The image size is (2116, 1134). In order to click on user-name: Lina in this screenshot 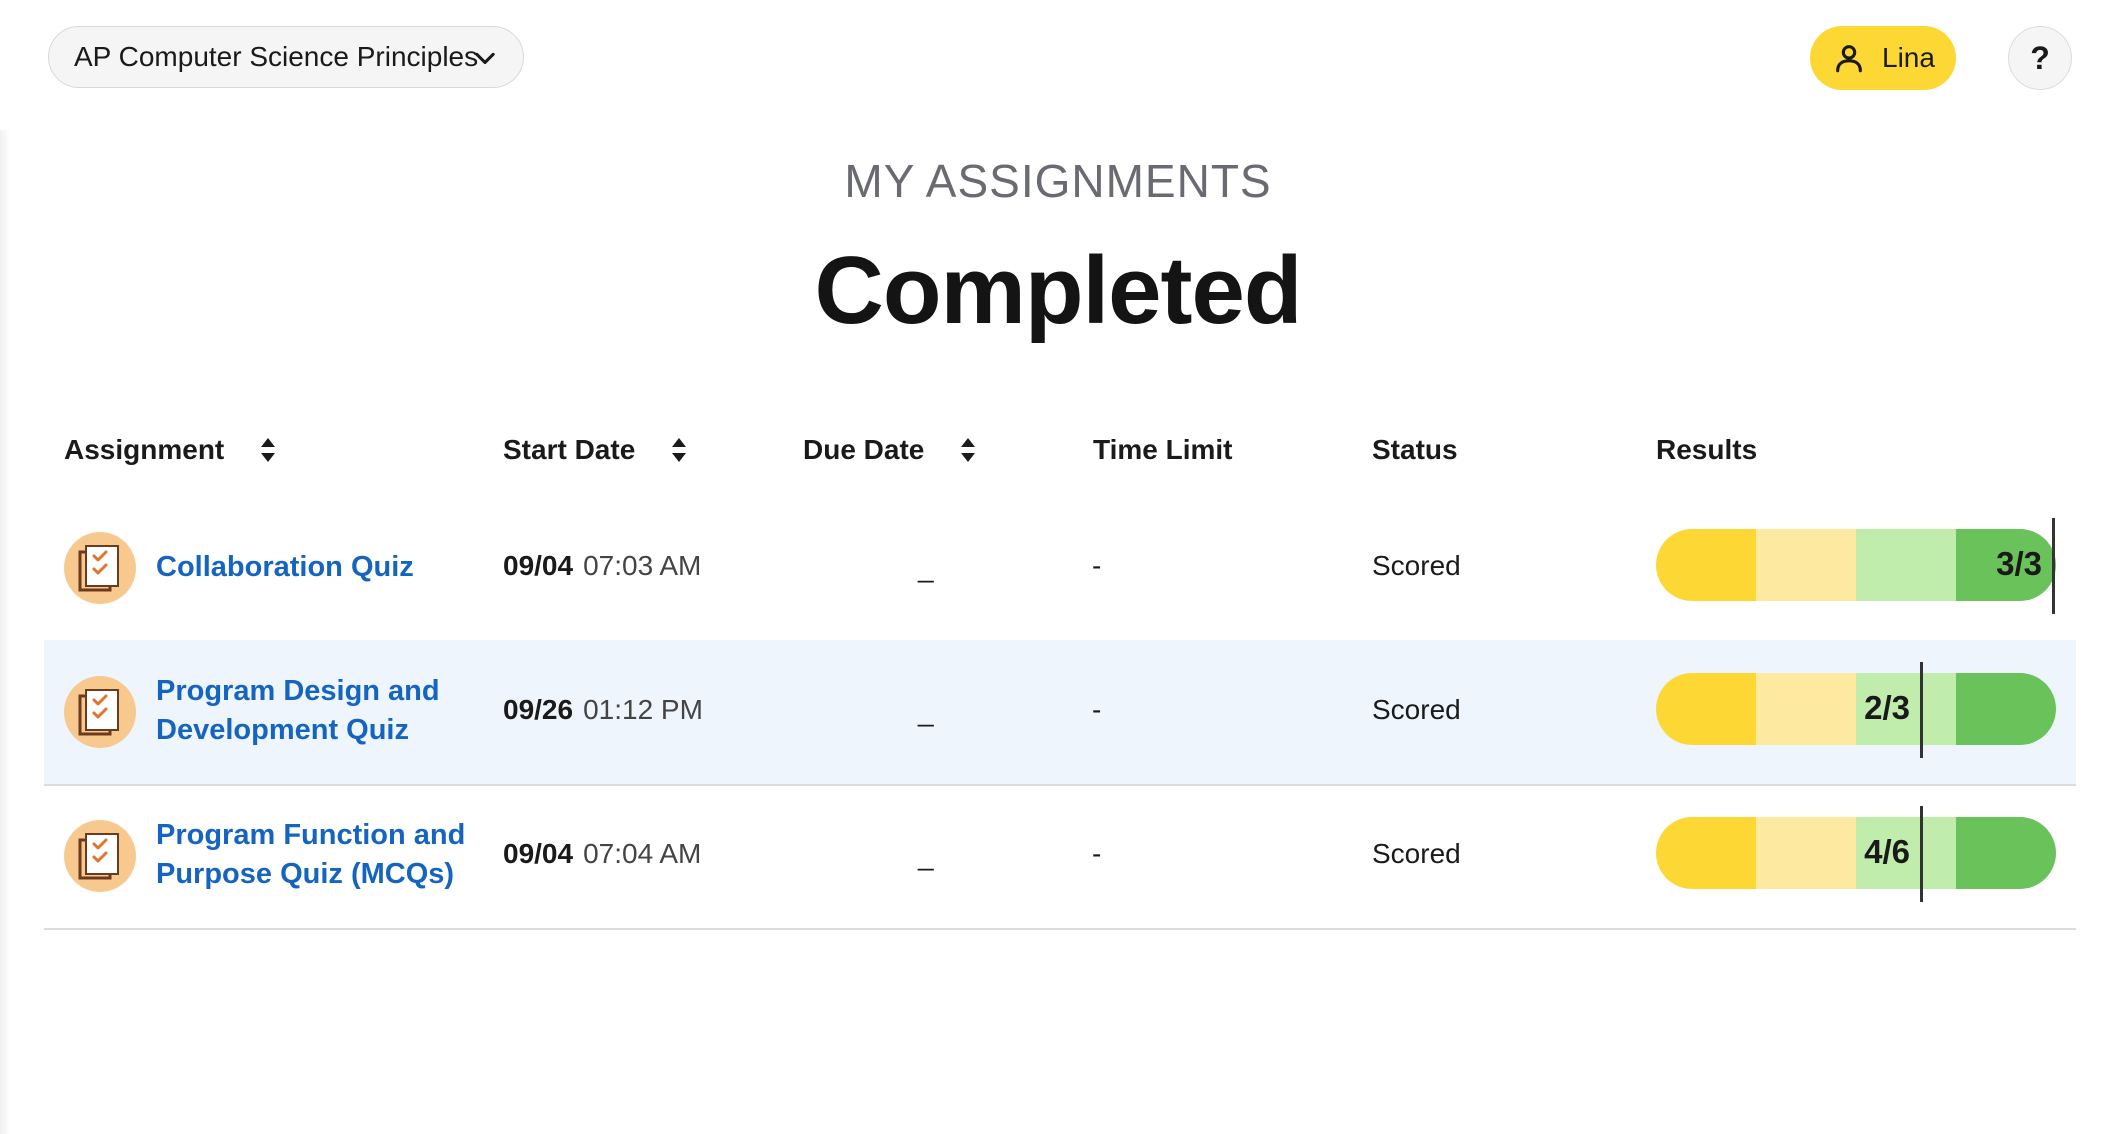, I will do `click(1908, 57)`.